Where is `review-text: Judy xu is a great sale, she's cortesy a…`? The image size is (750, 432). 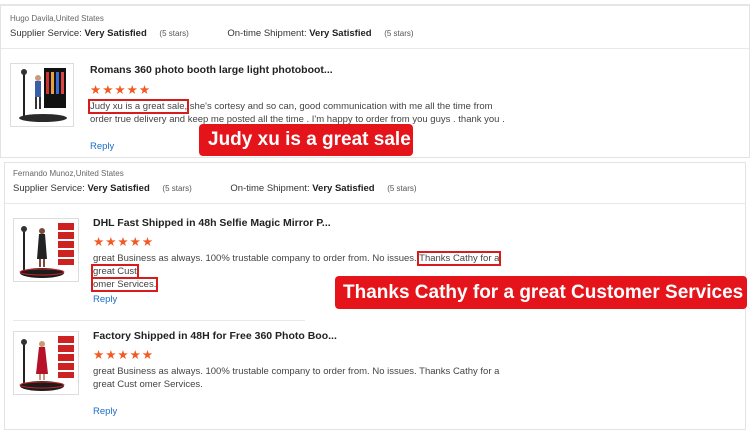
review-text: Judy xu is a great sale, she's cortesy a… is located at coordinates (298, 112).